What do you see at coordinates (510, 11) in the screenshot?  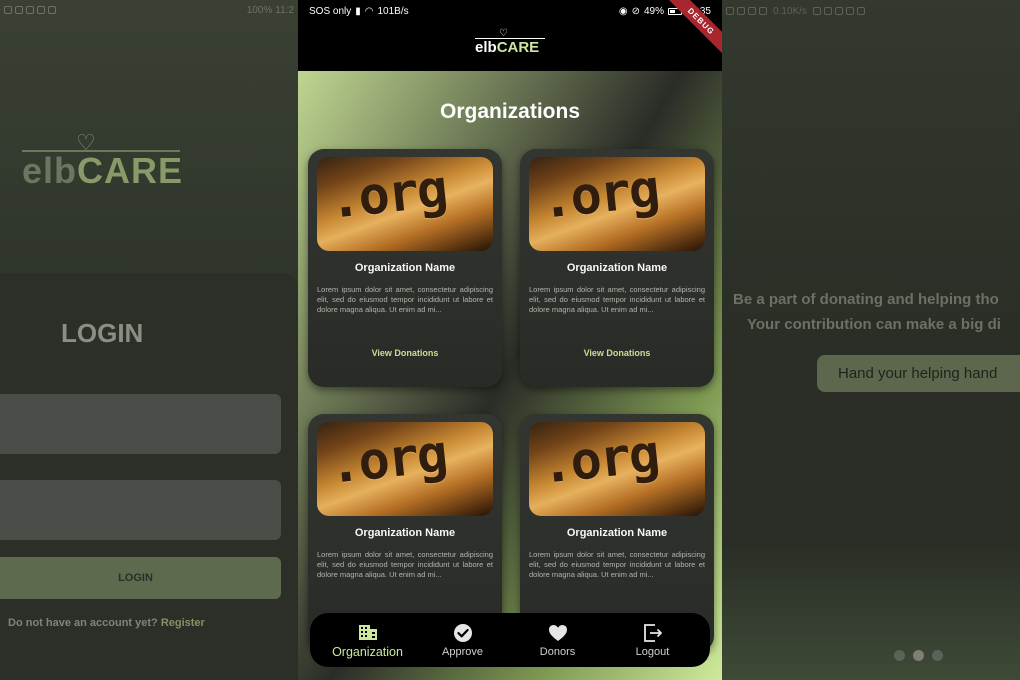 I see `status-bar: SOS only ▮ ◠ 101B/s ◉ ⊘ 49% 18:35` at bounding box center [510, 11].